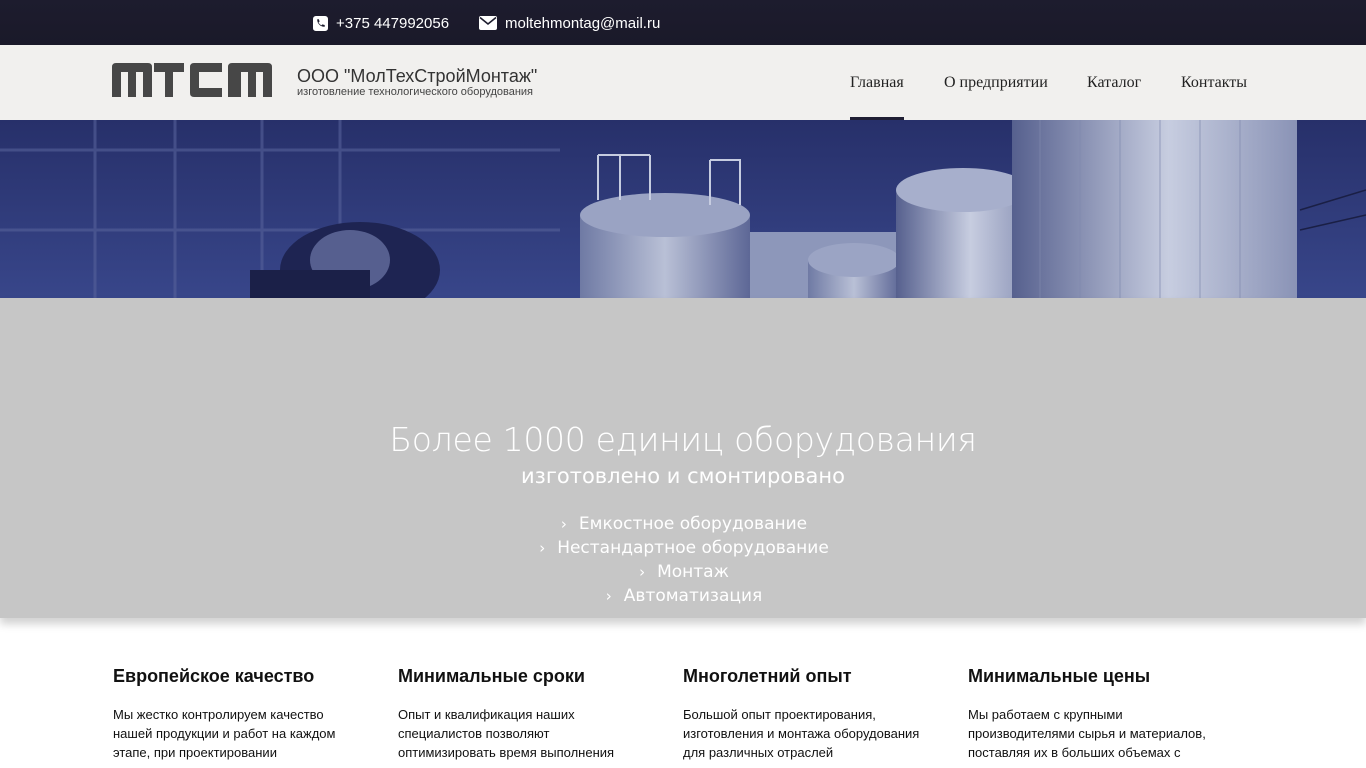 The height and width of the screenshot is (768, 1366). Describe the element at coordinates (767, 676) in the screenshot. I see `feature-title: Многолетний опыт` at that location.